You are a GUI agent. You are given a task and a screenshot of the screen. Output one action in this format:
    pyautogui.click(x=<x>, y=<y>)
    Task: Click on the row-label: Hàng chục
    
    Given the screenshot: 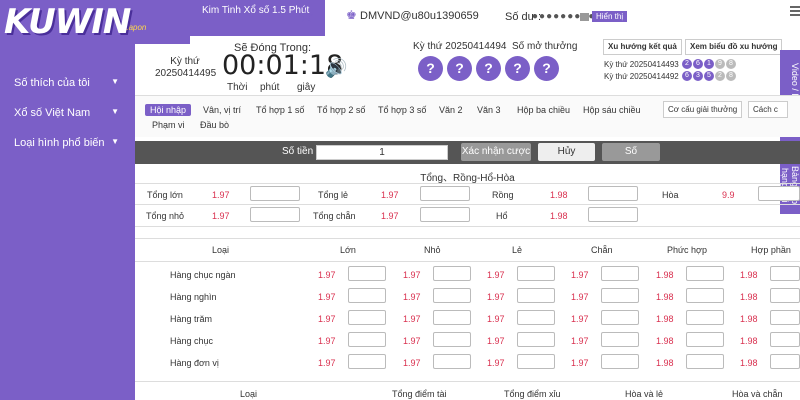 What is the action you would take?
    pyautogui.click(x=192, y=341)
    